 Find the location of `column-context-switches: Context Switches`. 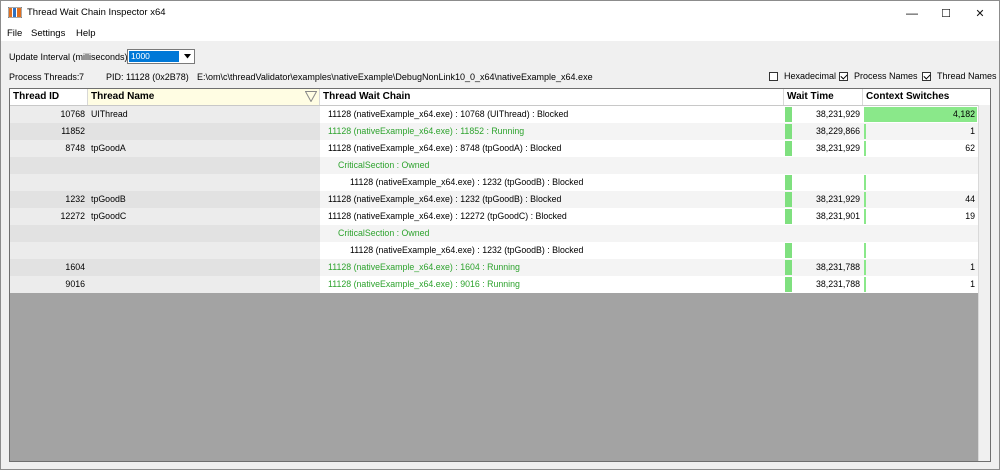

column-context-switches: Context Switches is located at coordinates (926, 97).